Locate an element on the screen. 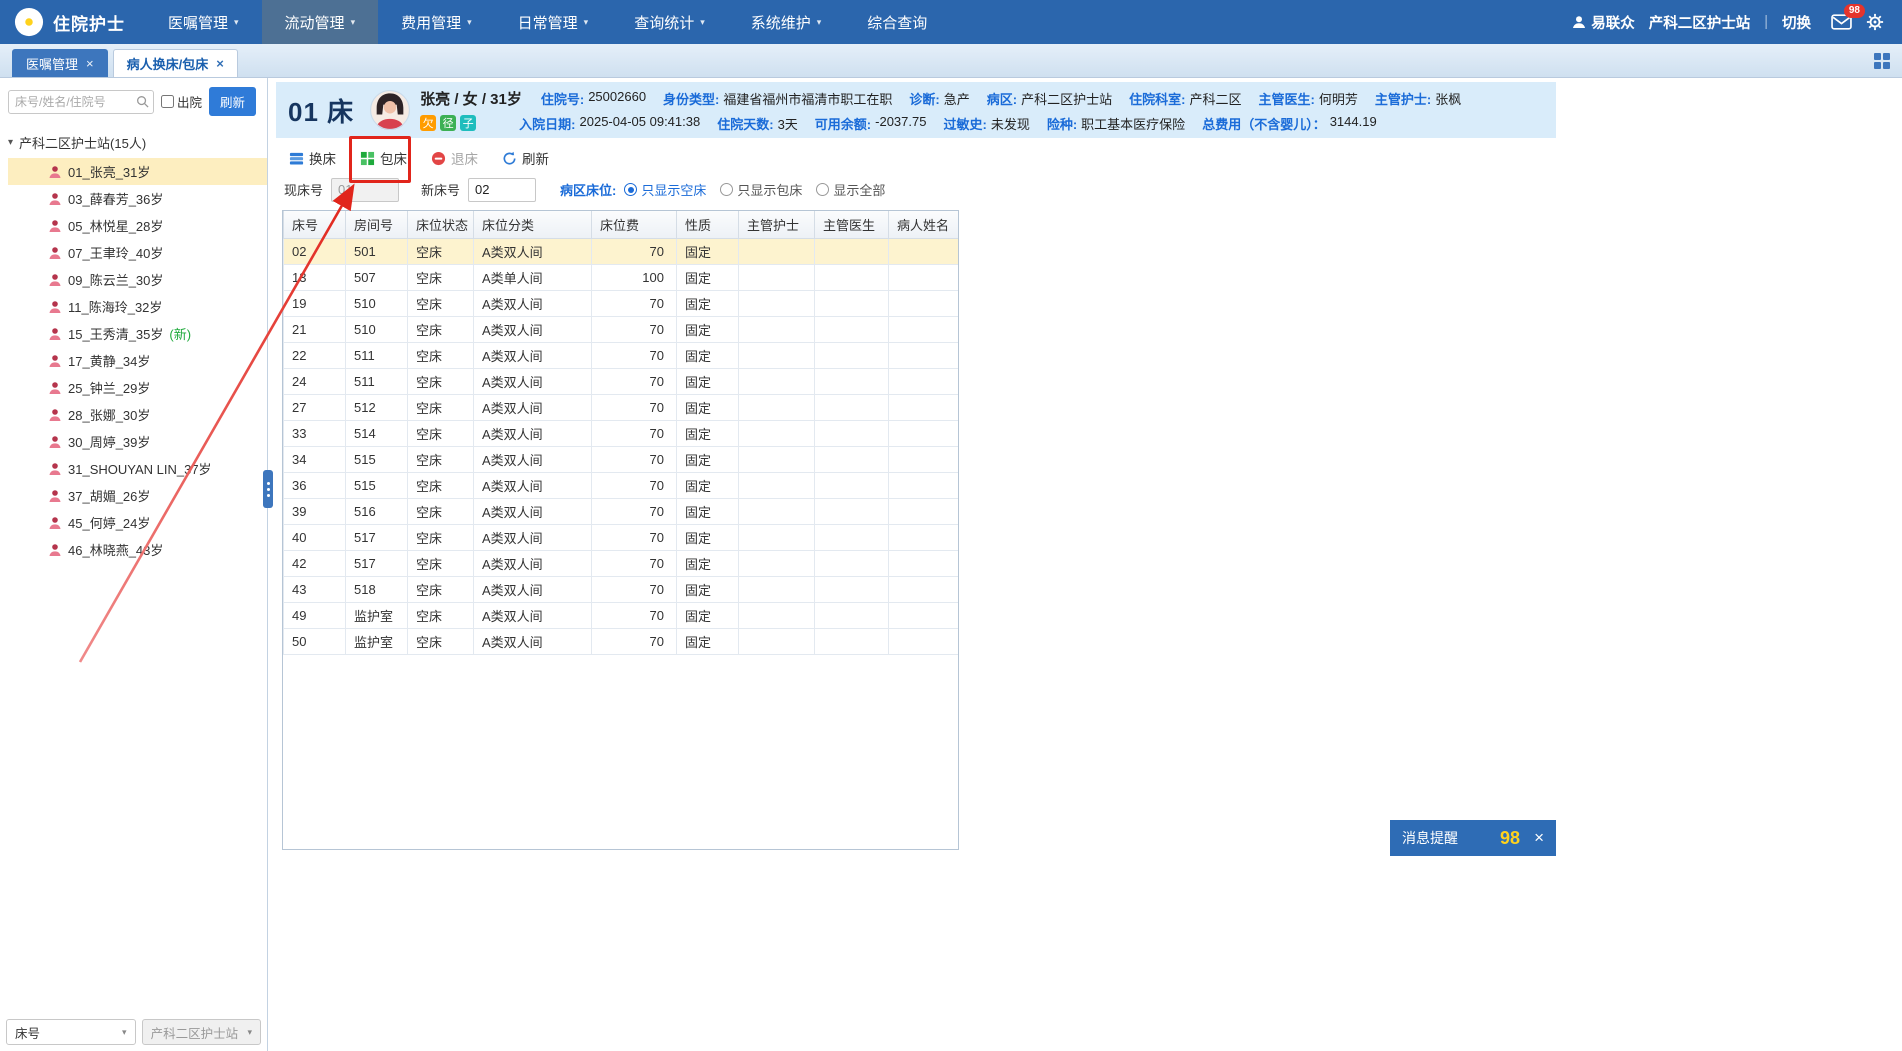  column-header: 病人姓名 is located at coordinates (923, 225).